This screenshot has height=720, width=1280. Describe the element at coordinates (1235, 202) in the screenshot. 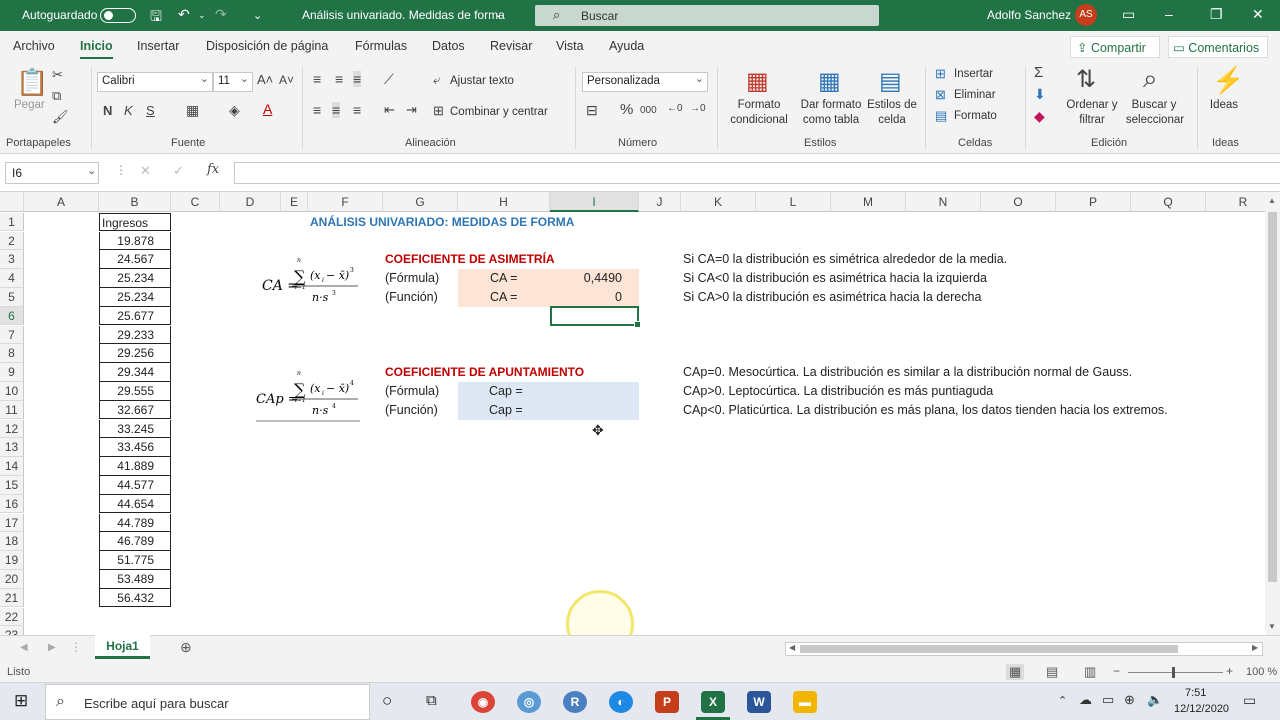

I see `column-header: R` at that location.